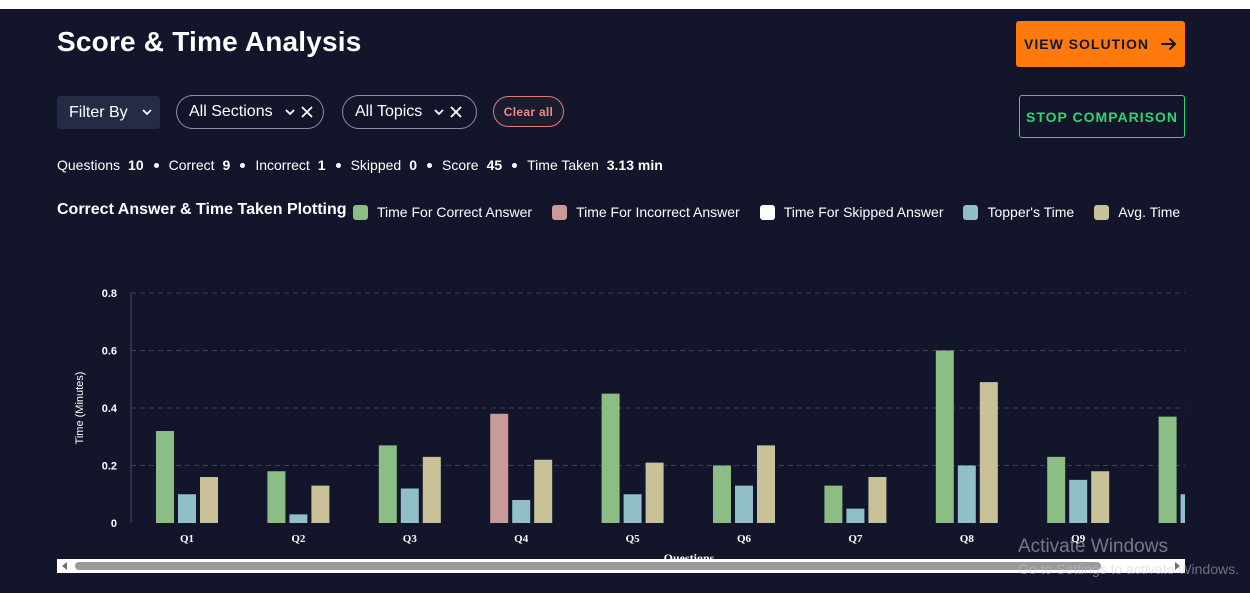 The width and height of the screenshot is (1250, 593). Describe the element at coordinates (187, 539) in the screenshot. I see `x-tick-label: Q1` at that location.